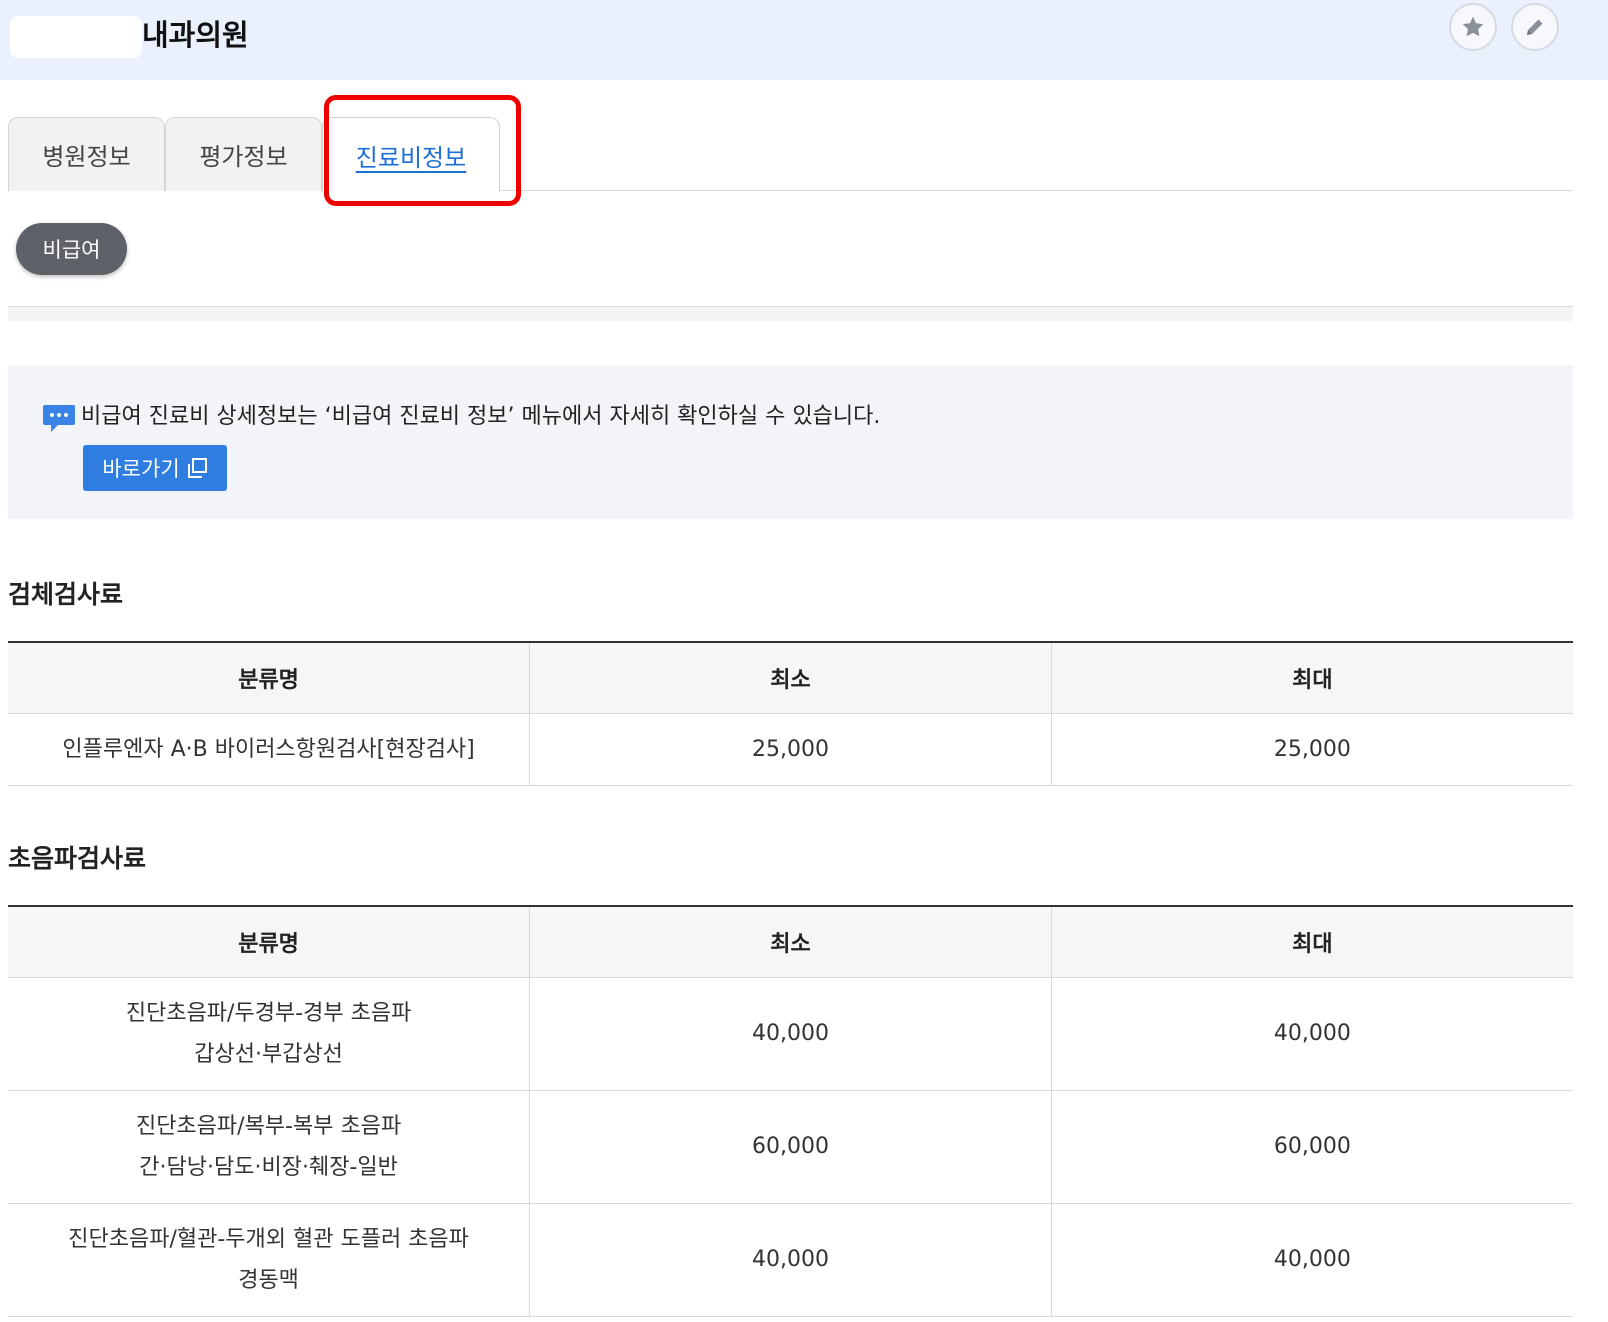  What do you see at coordinates (268, 1167) in the screenshot?
I see `category-line-2: 간·담낭·담도·비장·췌장-일반` at bounding box center [268, 1167].